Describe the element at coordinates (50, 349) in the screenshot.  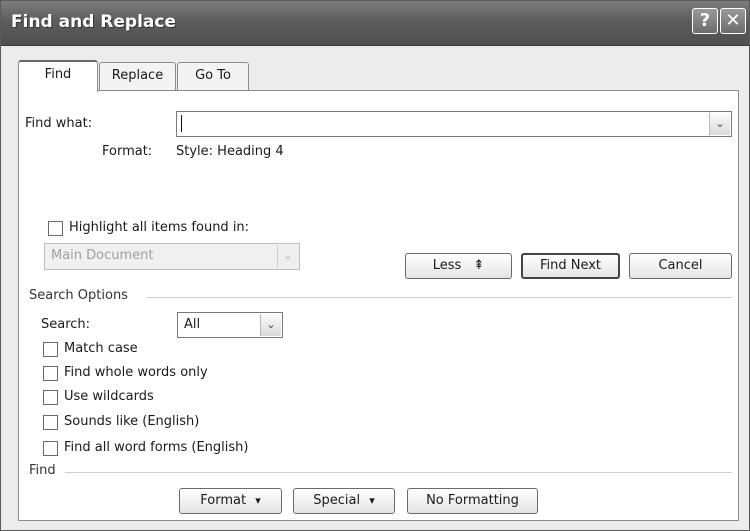
I see `match-case-checkbox` at that location.